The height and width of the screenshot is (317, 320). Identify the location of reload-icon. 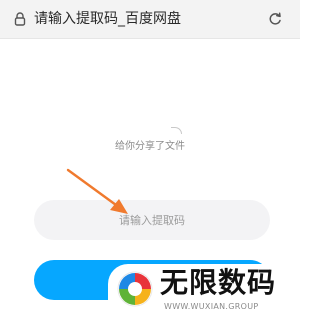
(275, 19).